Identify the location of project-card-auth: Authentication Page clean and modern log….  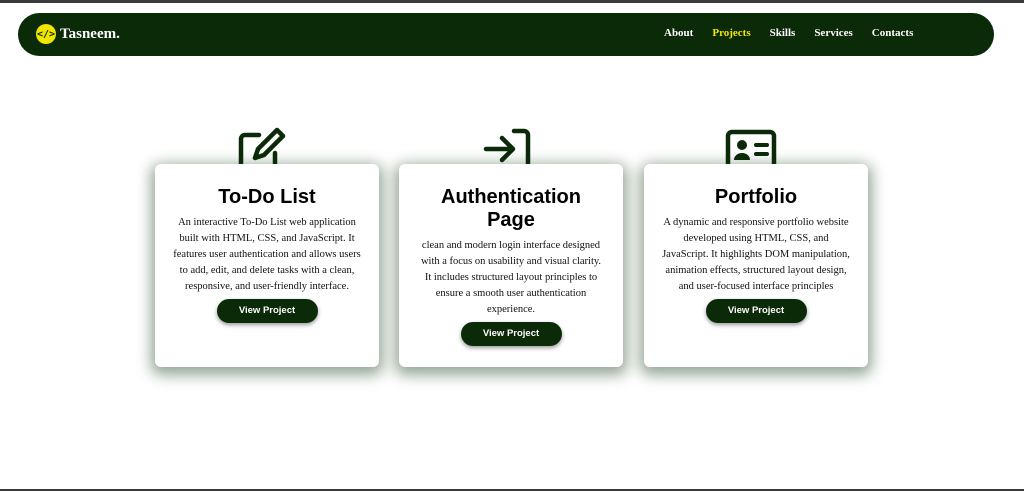
(511, 265).